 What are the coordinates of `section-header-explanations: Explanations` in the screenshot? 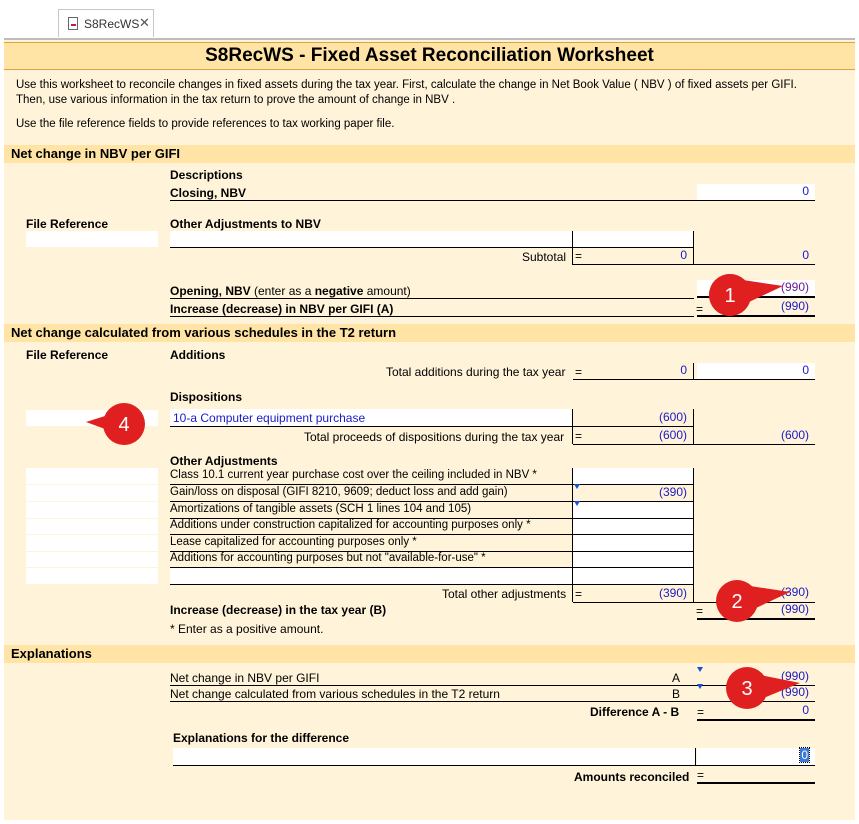 It's located at (429, 654).